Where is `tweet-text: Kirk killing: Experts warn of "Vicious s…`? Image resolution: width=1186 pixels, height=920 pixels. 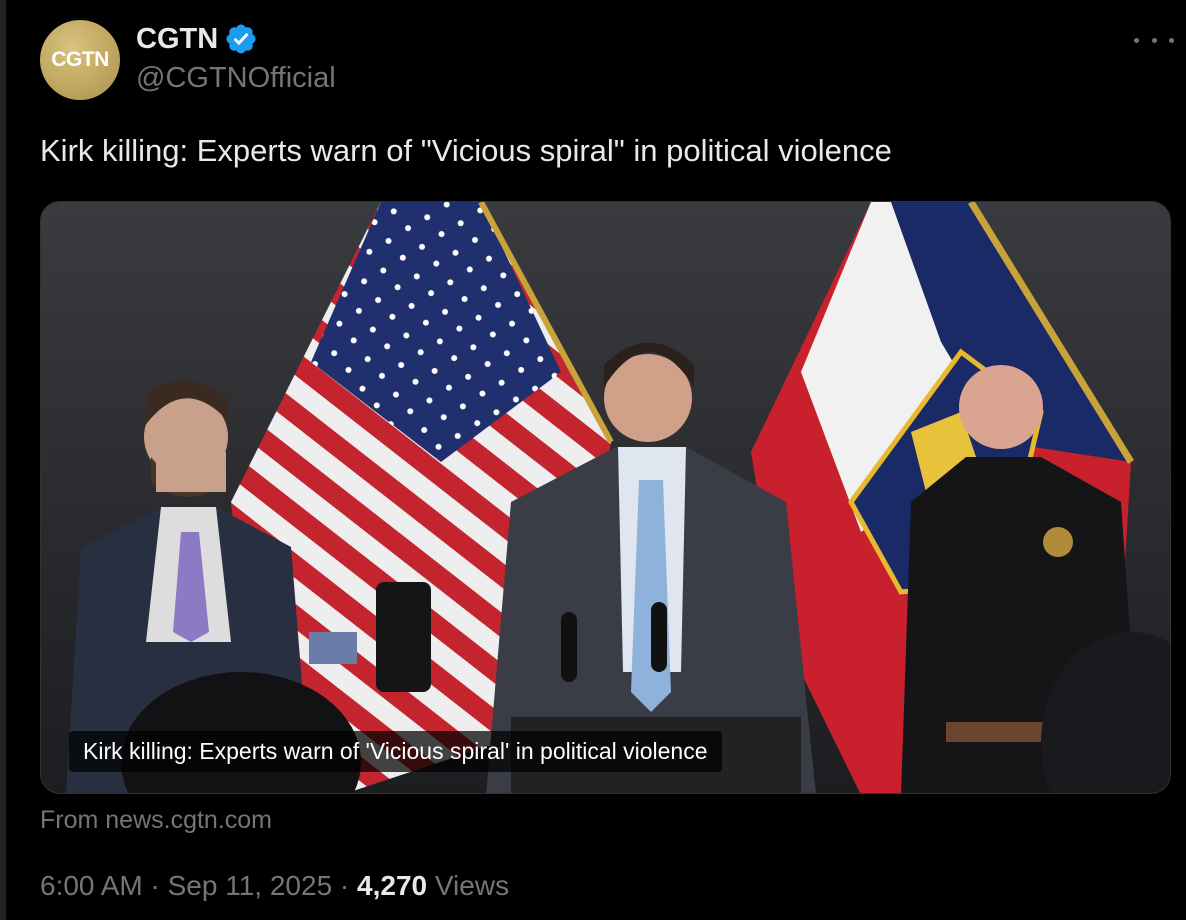 tweet-text: Kirk killing: Experts warn of "Vicious s… is located at coordinates (466, 150).